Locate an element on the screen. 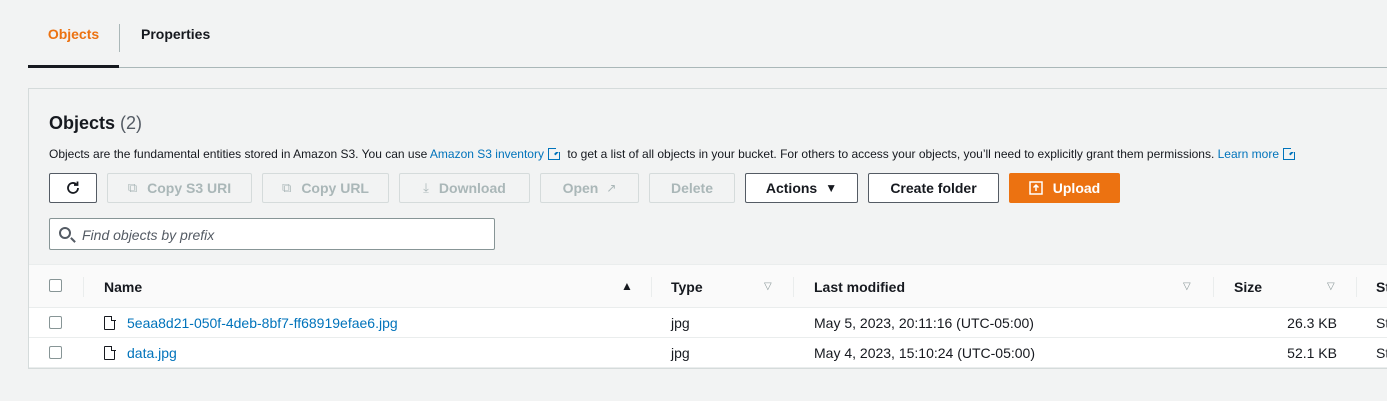 This screenshot has height=401, width=1387. delete-label: Delete is located at coordinates (692, 188).